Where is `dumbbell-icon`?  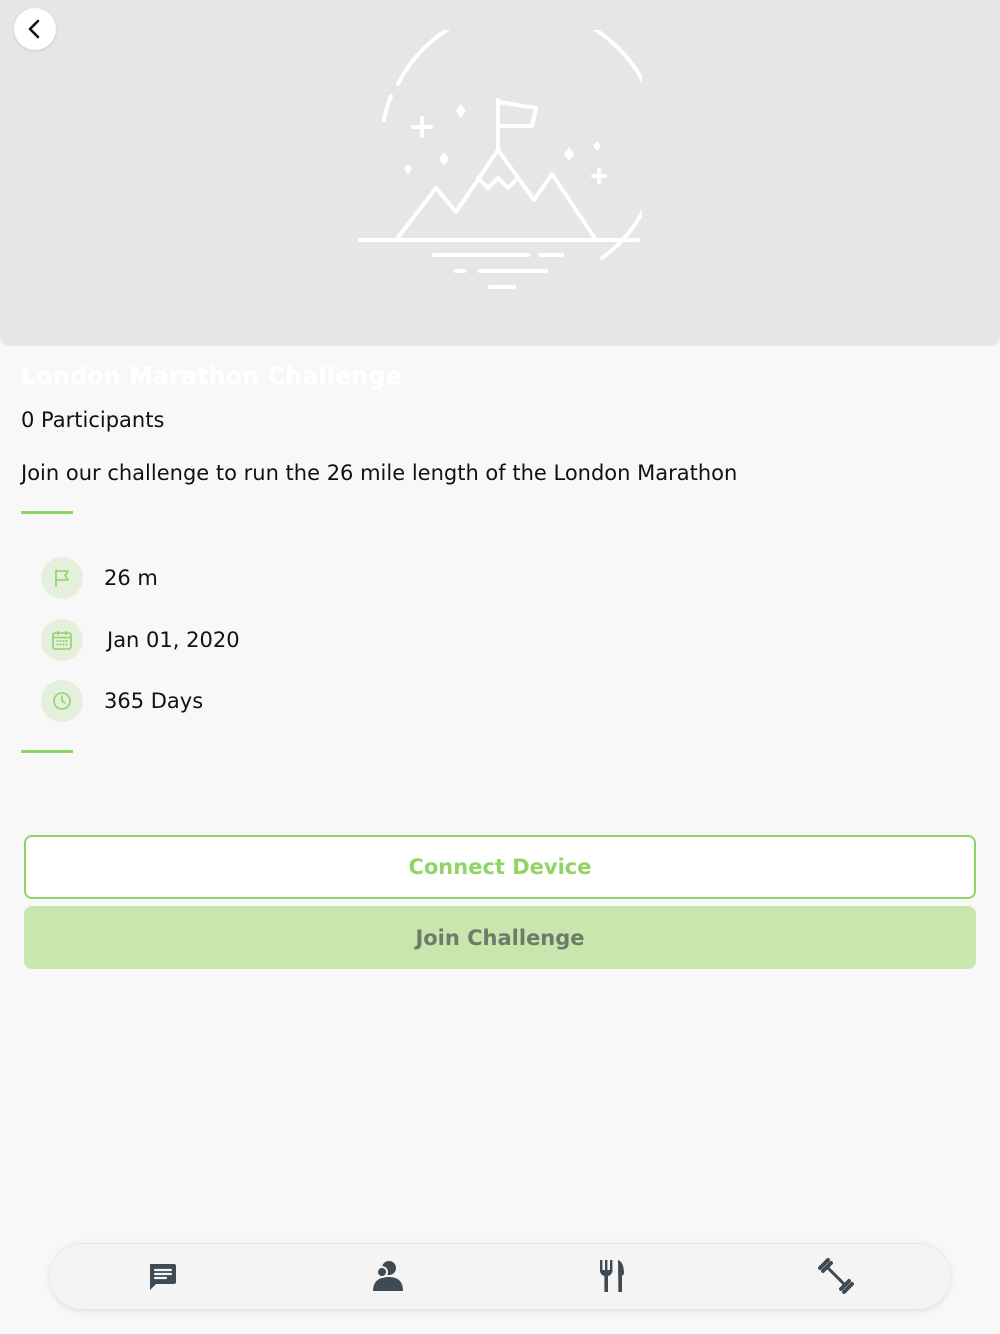
dumbbell-icon is located at coordinates (836, 1276).